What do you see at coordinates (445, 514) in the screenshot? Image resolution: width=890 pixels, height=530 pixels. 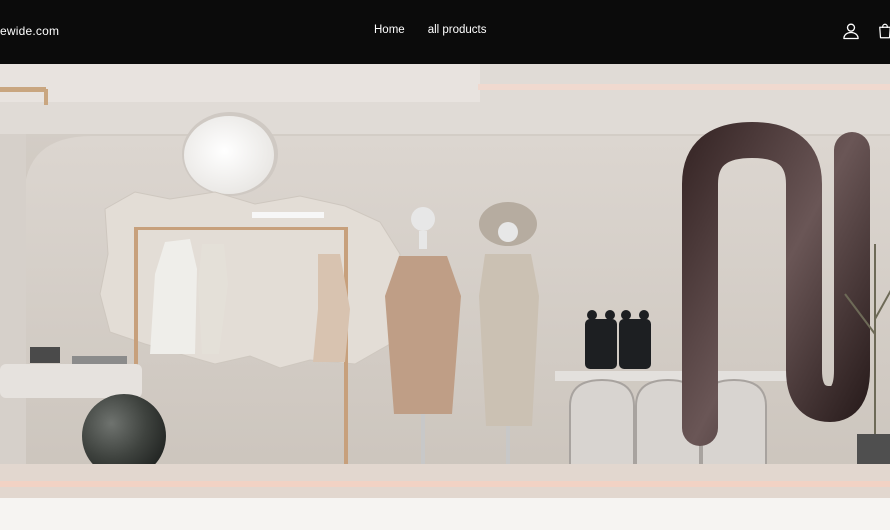 I see `page-background-strip` at bounding box center [445, 514].